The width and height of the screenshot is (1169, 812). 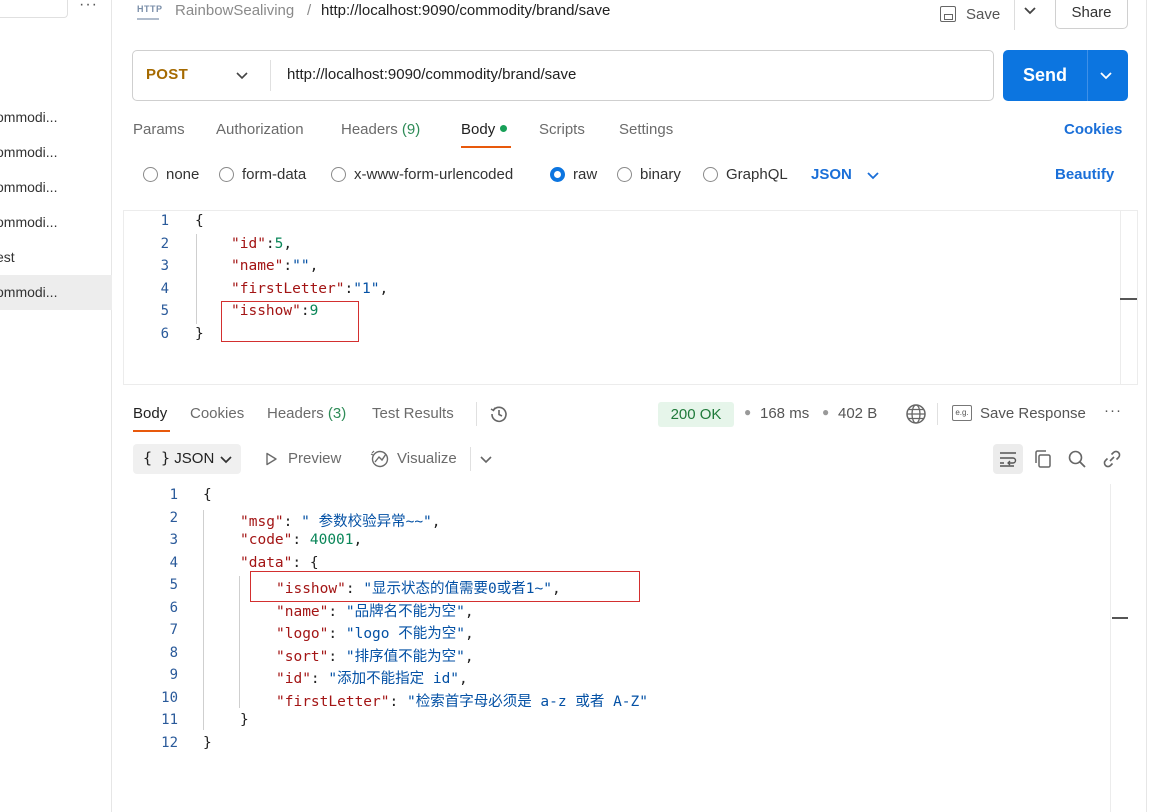 I want to click on code-line: "sort": "排序值不能为空",, so click(x=375, y=657).